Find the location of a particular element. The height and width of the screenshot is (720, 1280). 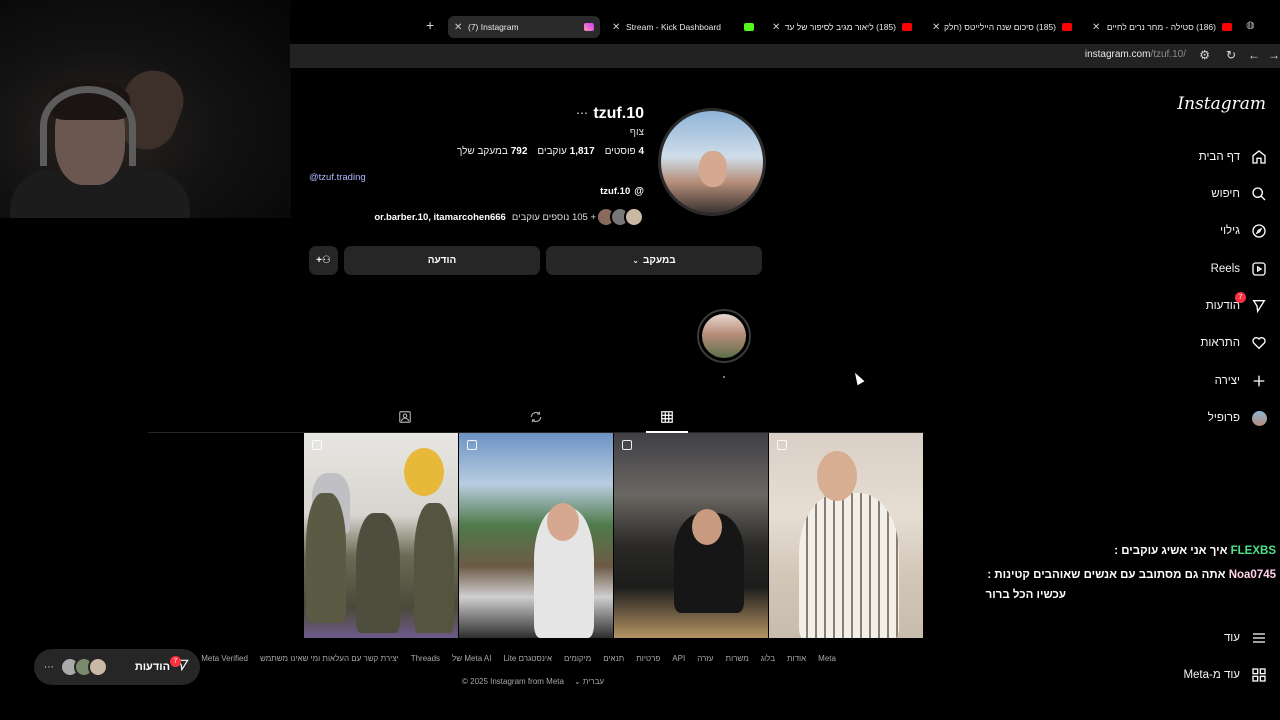

chat-text: עכשיו הכל ברור is located at coordinates (1025, 595).